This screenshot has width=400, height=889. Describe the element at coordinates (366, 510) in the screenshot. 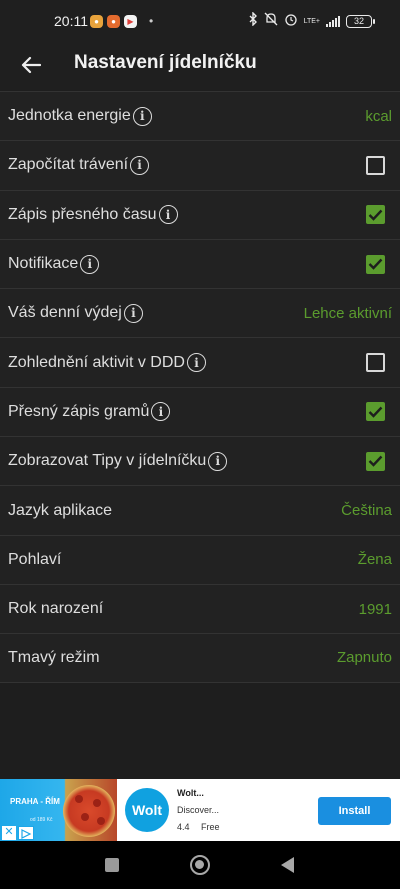

I see `settings-row-value: Čeština` at that location.